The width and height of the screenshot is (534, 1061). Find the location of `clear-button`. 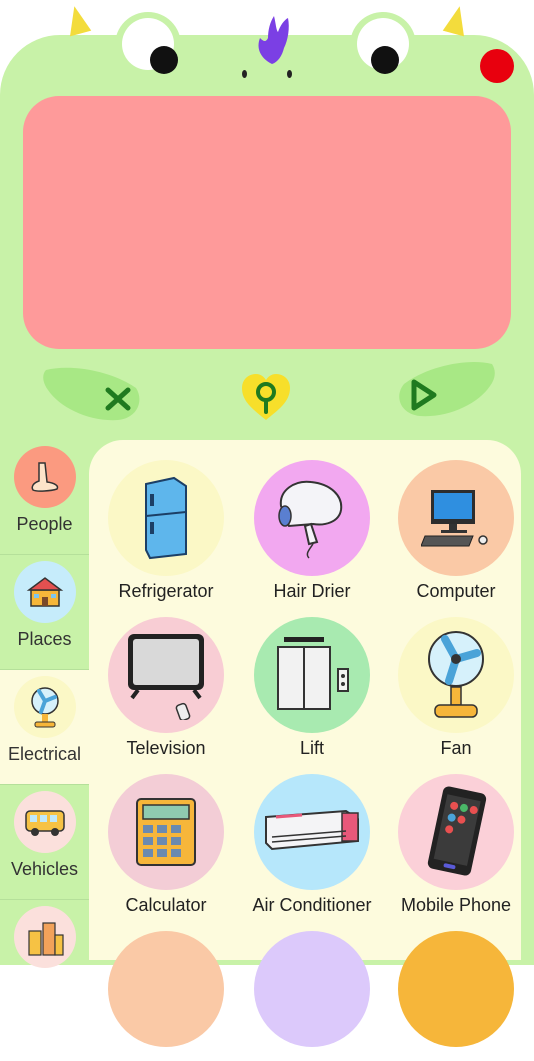

clear-button is located at coordinates (92, 392).